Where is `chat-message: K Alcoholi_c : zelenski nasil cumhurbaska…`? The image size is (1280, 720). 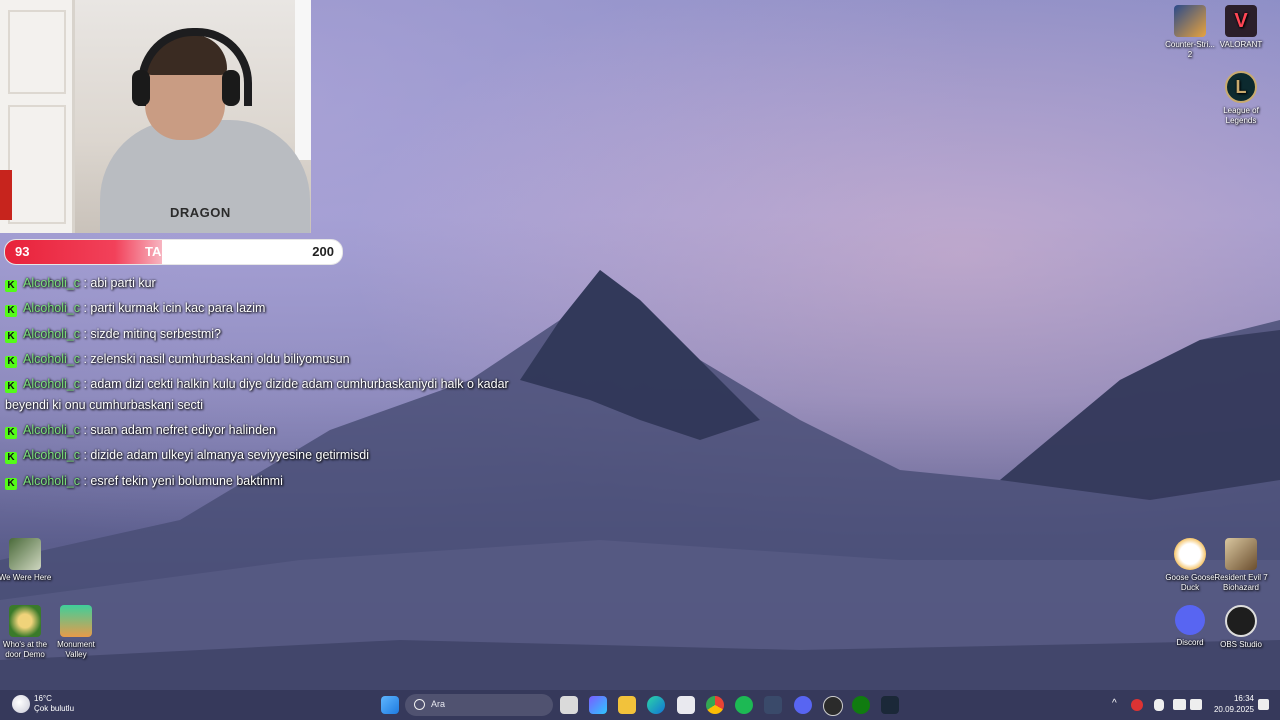 chat-message: K Alcoholi_c : zelenski nasil cumhurbaska… is located at coordinates (265, 359).